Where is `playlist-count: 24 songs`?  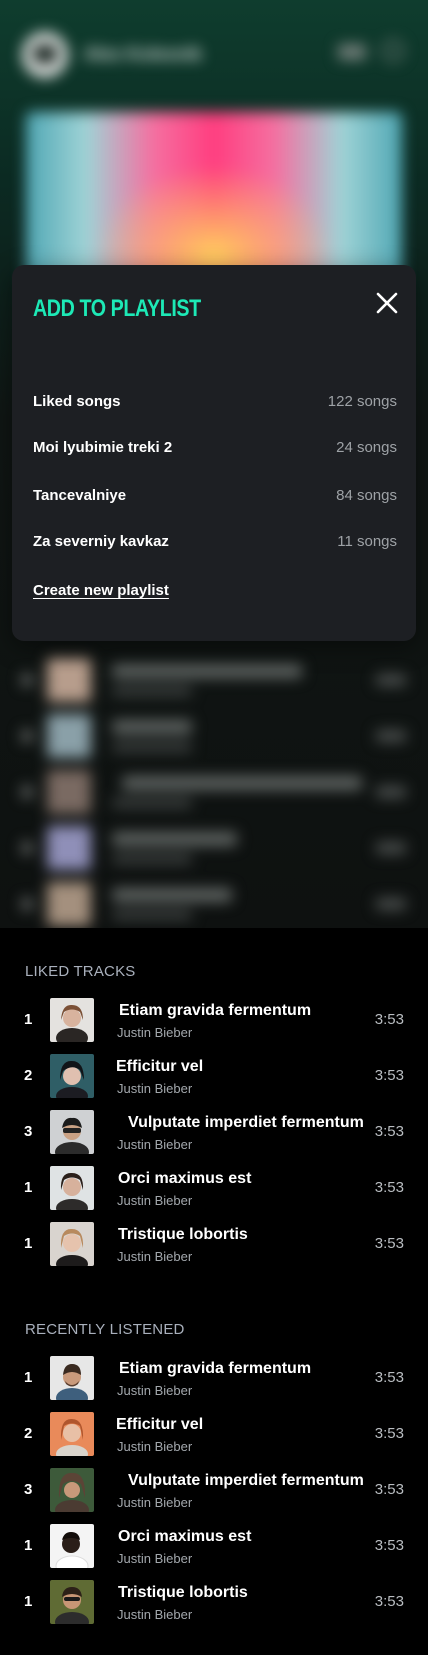
playlist-count: 24 songs is located at coordinates (366, 447).